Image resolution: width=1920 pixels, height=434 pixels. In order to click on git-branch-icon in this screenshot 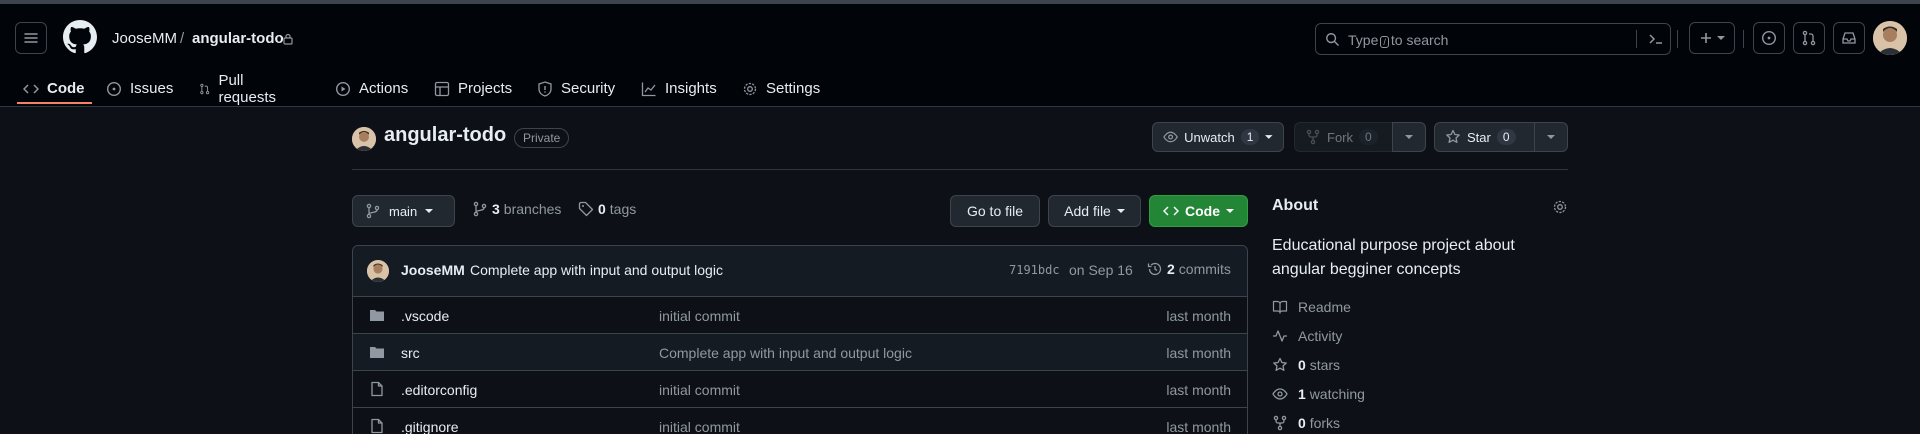, I will do `click(480, 209)`.